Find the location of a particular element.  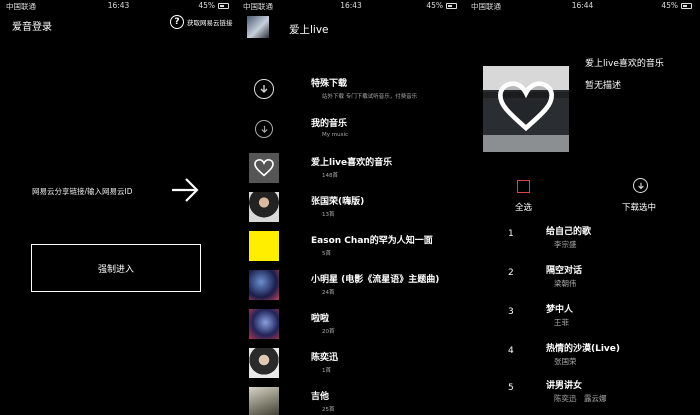

song-title: 给自己的歌 is located at coordinates (569, 232).